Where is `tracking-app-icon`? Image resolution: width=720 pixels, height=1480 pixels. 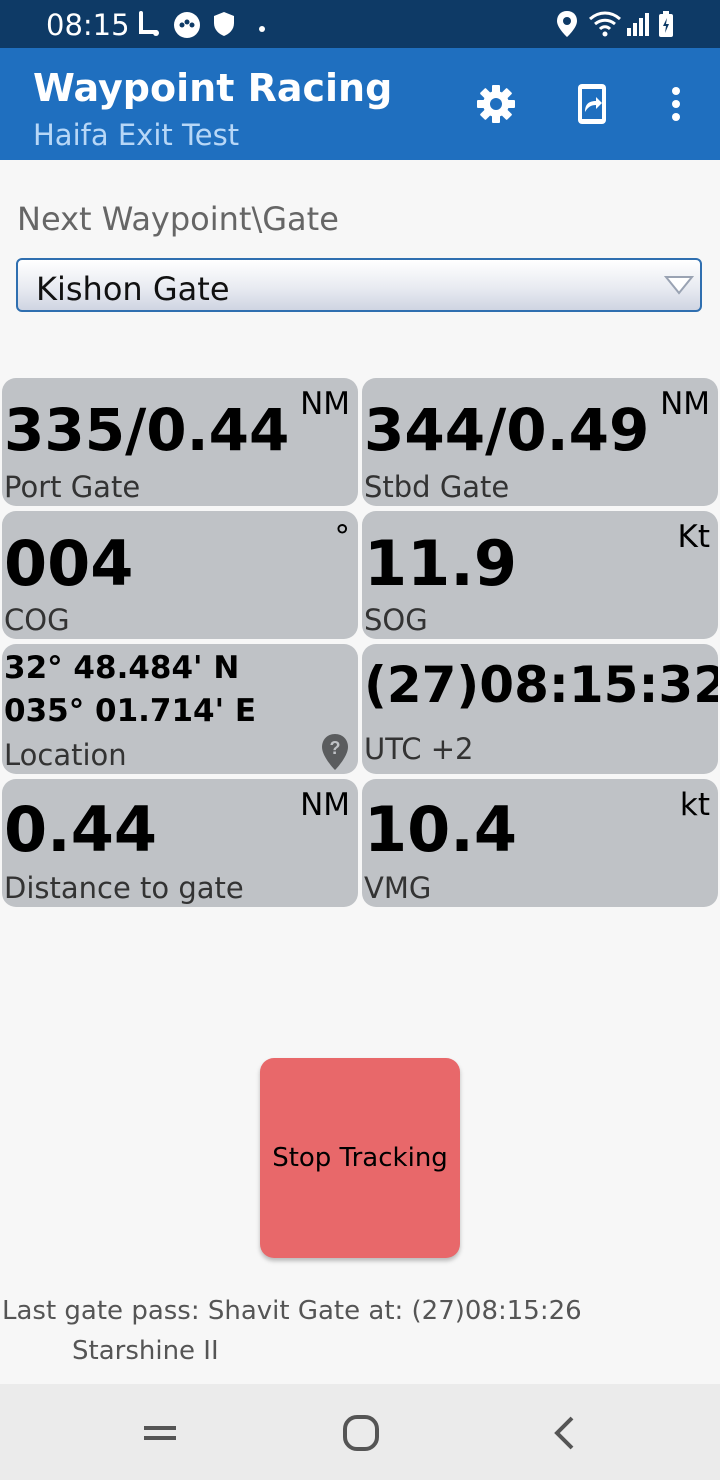
tracking-app-icon is located at coordinates (149, 26).